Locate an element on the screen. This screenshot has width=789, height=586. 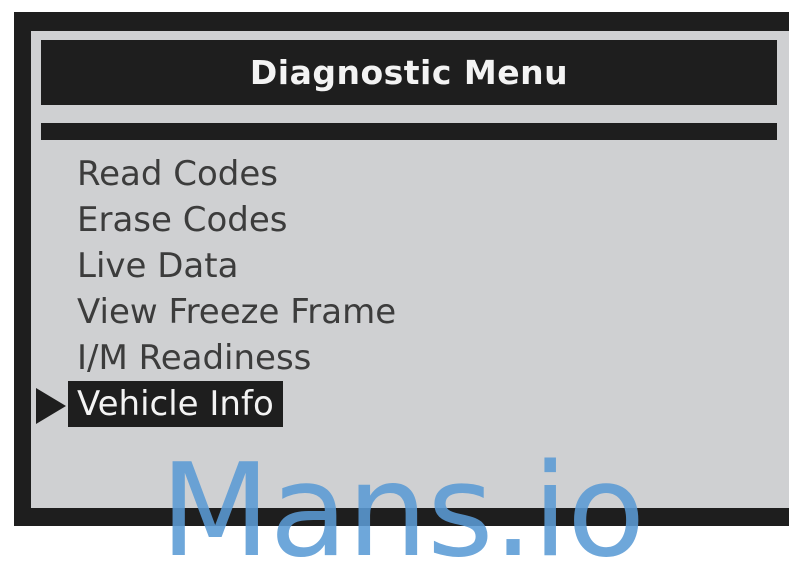
triangle-right-icon is located at coordinates (51, 406).